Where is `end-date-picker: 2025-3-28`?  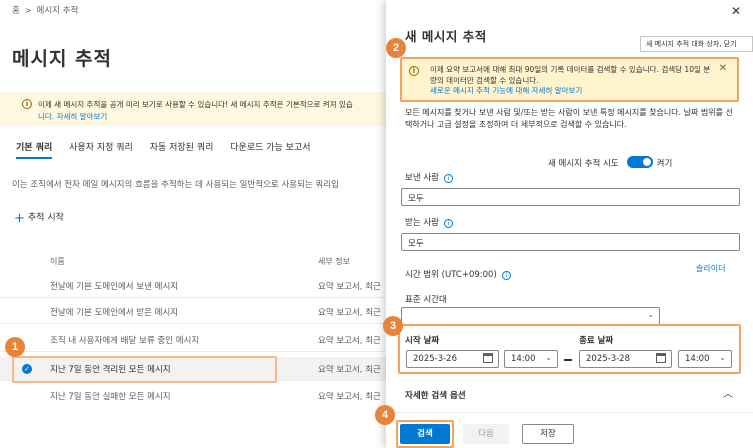 end-date-picker: 2025-3-28 is located at coordinates (625, 359).